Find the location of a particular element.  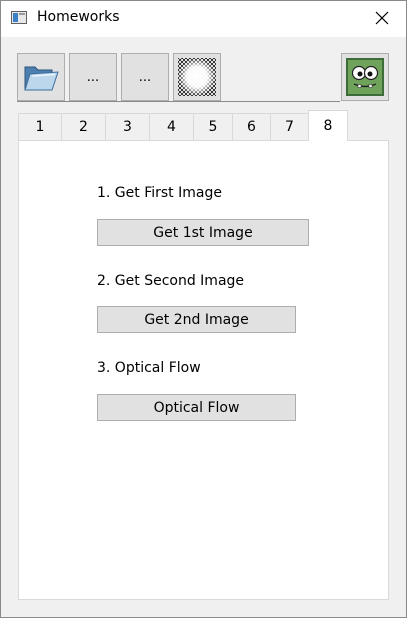

tab-8: 8 is located at coordinates (328, 125).